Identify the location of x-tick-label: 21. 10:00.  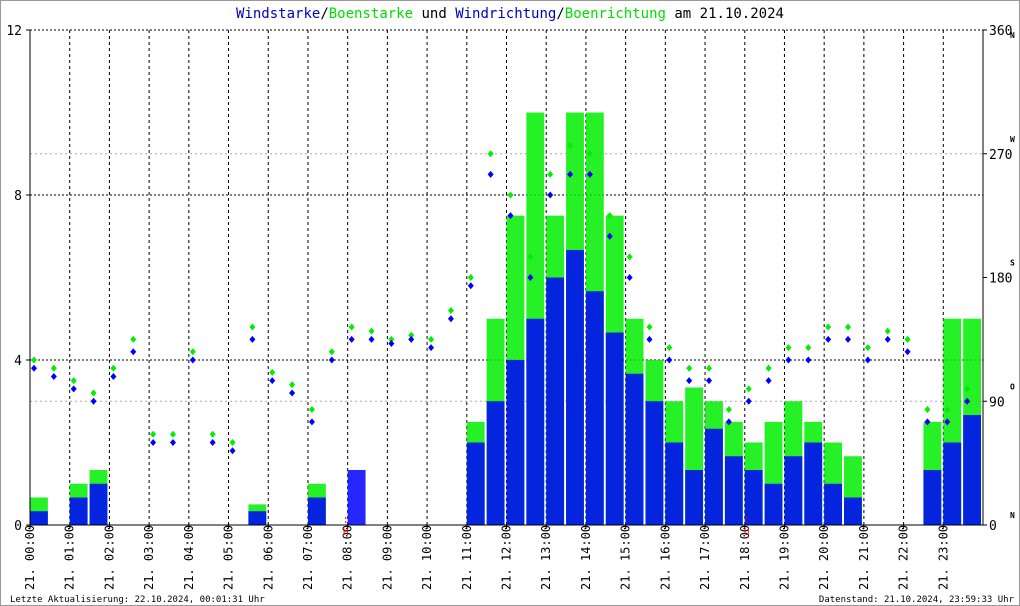
(427, 557).